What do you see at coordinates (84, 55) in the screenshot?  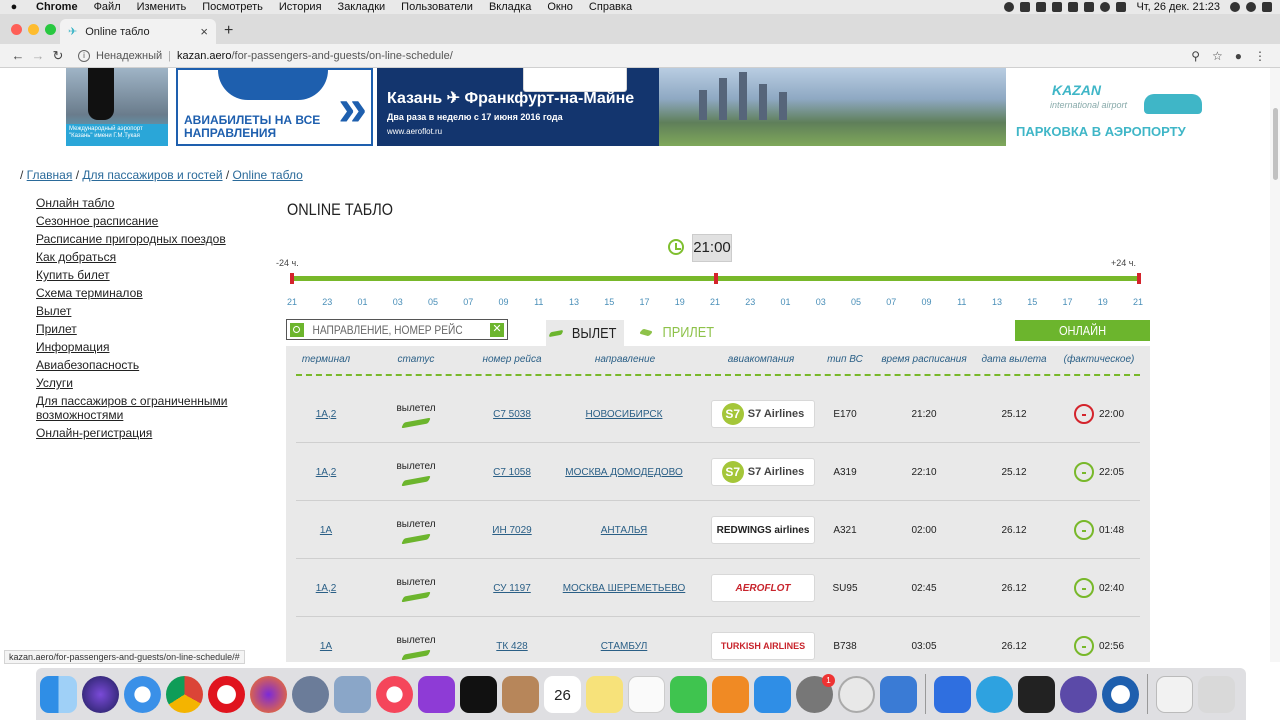 I see `info-icon: i` at bounding box center [84, 55].